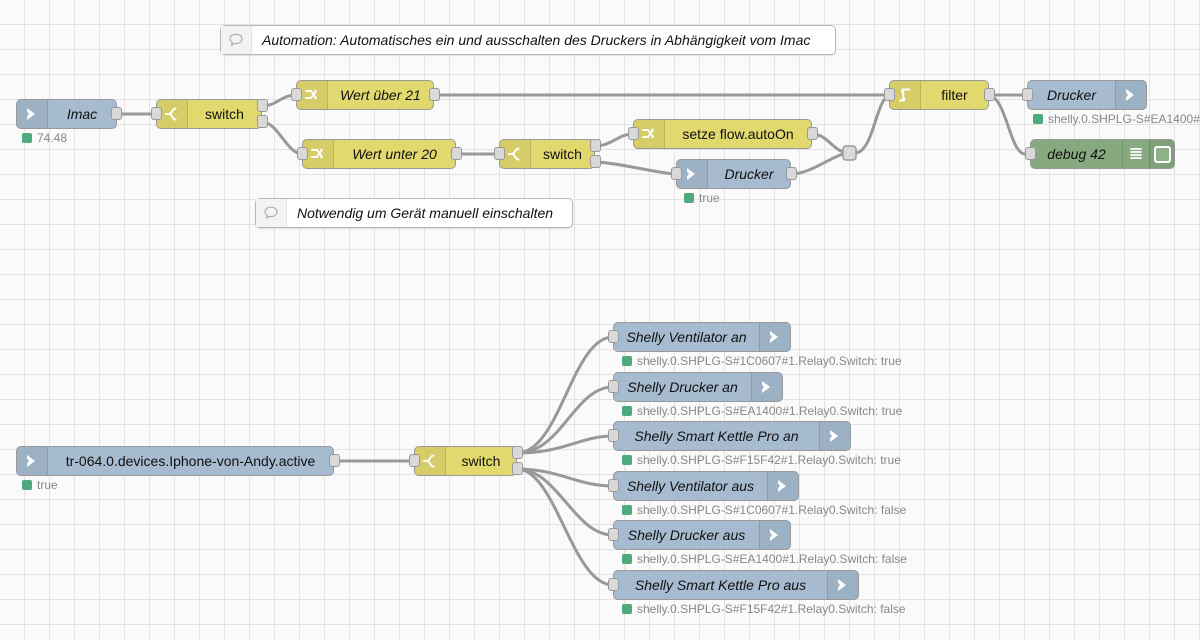  I want to click on node-shelly-smart-kettle-pro-aus: Shelly Smart Kettle Pro aus, so click(736, 585).